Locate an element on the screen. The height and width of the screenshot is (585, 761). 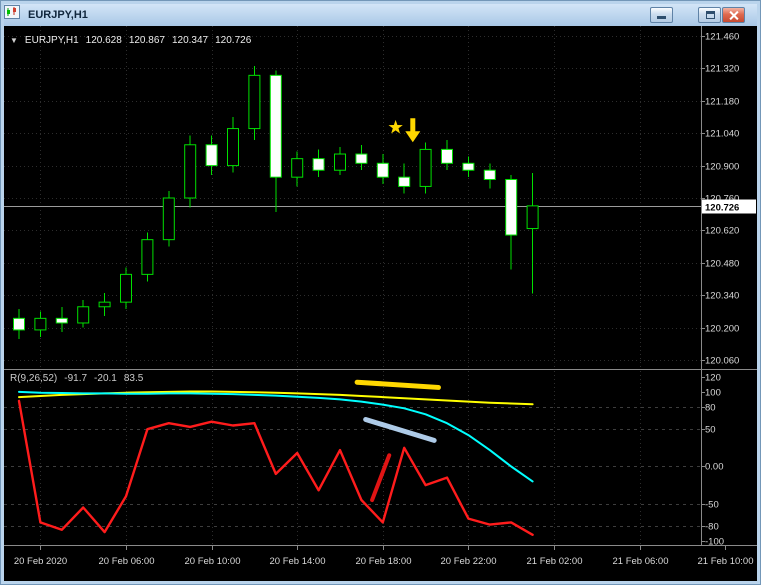
time-axis-label: 21 Feb 10:00 is located at coordinates (726, 561).